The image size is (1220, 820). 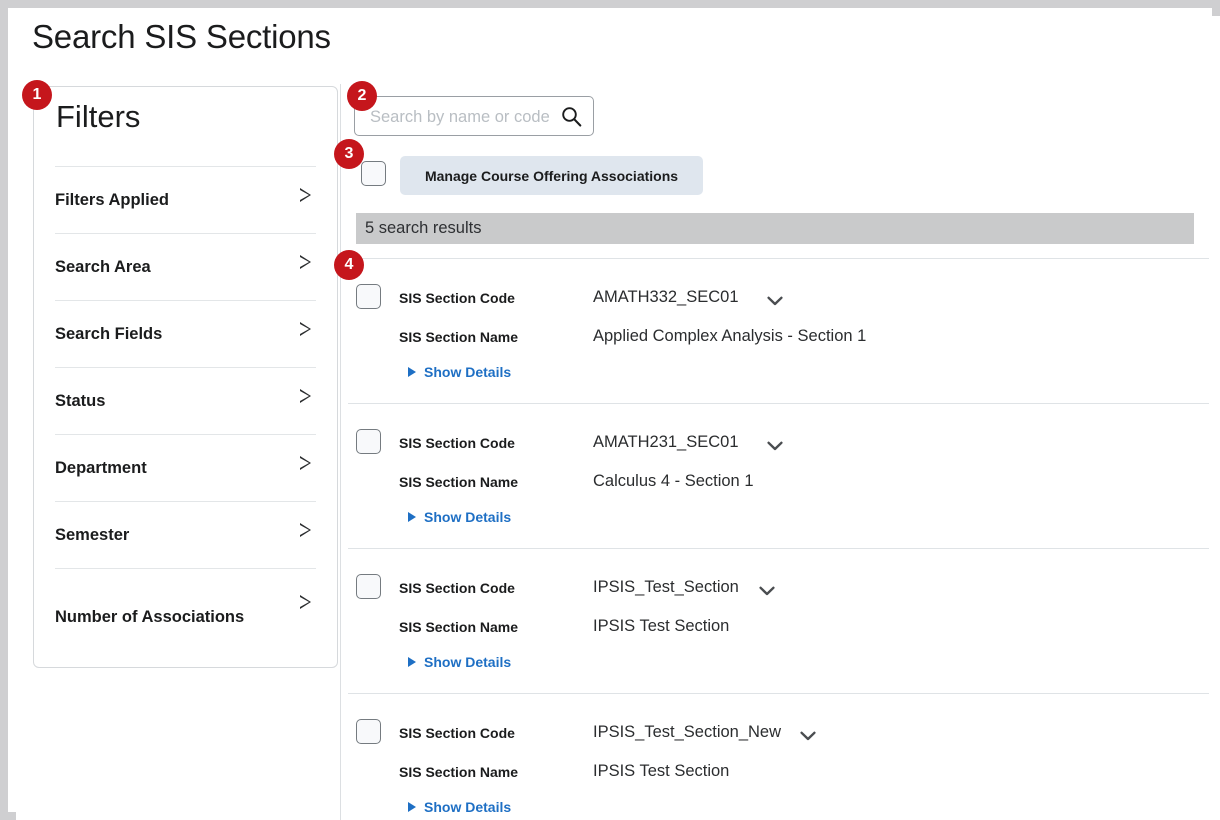 What do you see at coordinates (37, 95) in the screenshot?
I see `annotation-badge-1: 1` at bounding box center [37, 95].